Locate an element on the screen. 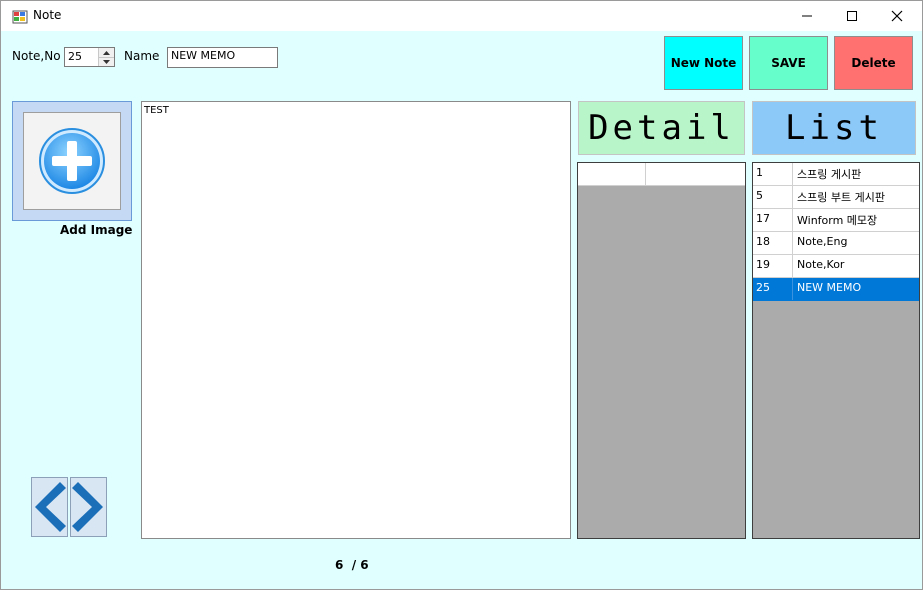  list-row-id: 5 is located at coordinates (773, 197).